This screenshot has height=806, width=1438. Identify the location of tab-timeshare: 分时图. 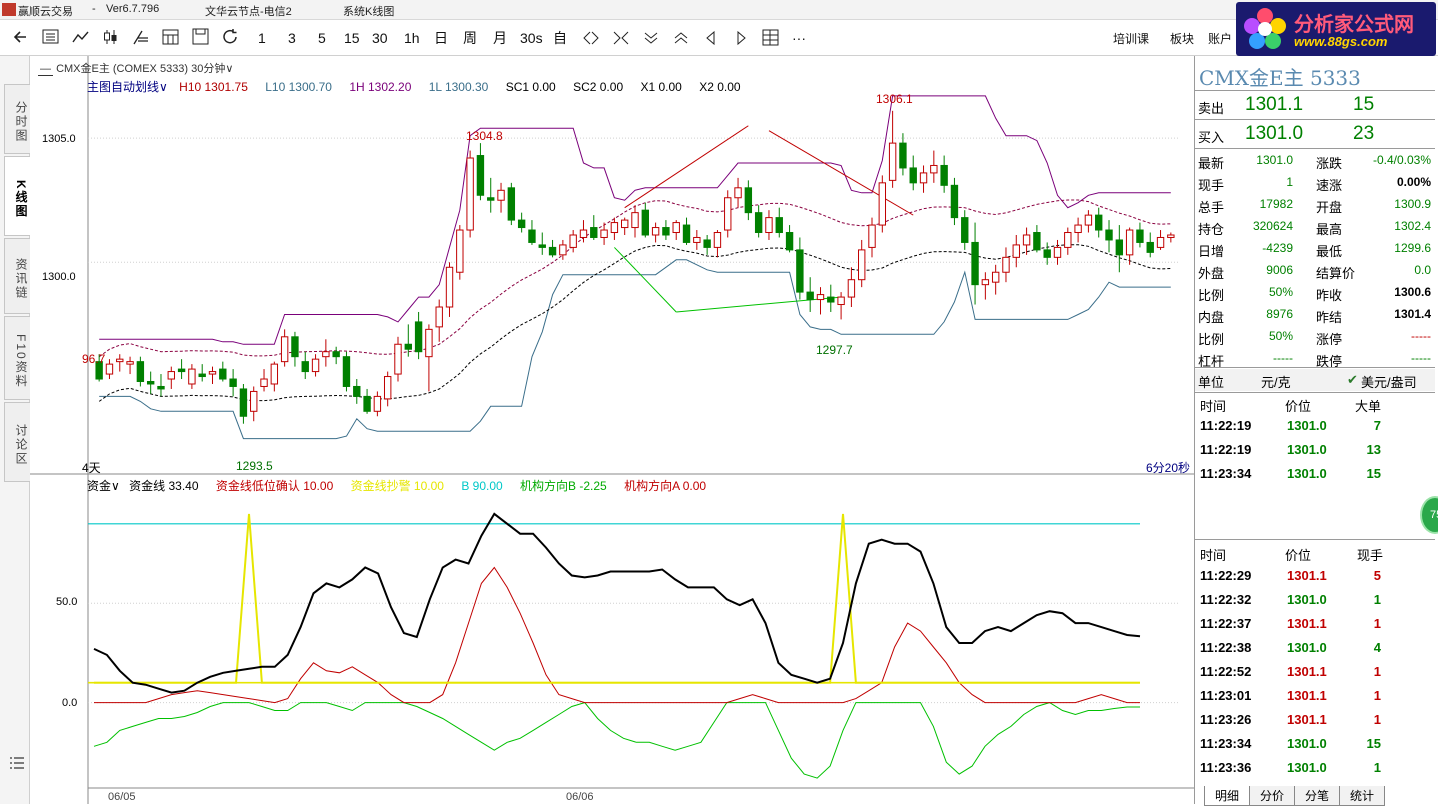
(17, 119).